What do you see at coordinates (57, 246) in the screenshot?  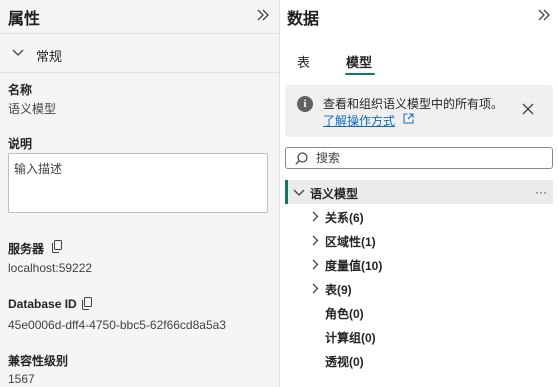 I see `copy-server-icon` at bounding box center [57, 246].